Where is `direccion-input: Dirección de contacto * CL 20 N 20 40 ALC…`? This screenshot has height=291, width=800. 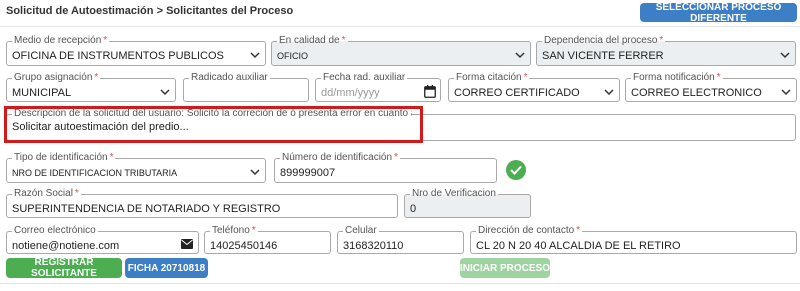
direccion-input: Dirección de contacto * CL 20 N 20 40 ALC… is located at coordinates (633, 239).